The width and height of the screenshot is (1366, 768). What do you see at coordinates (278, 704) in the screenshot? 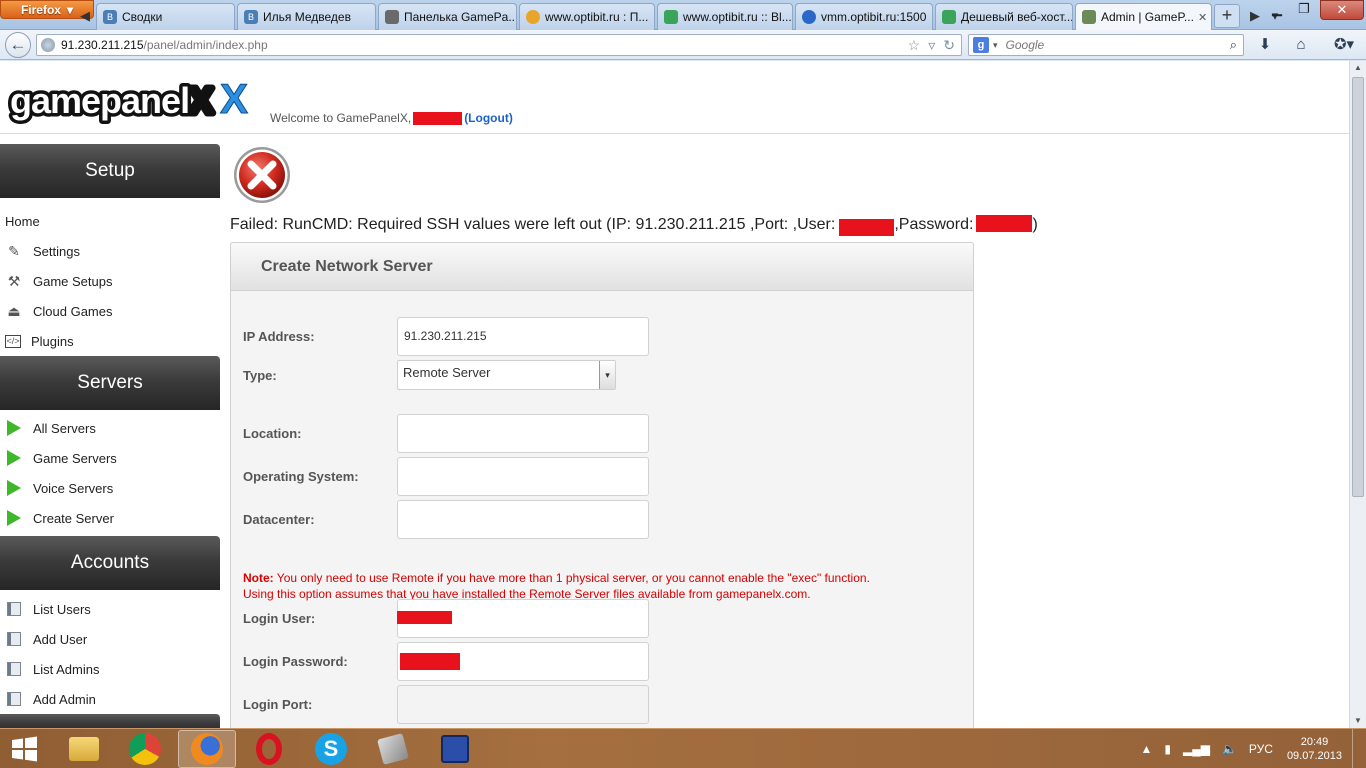
I see `login-port-label: Login Port:` at bounding box center [278, 704].